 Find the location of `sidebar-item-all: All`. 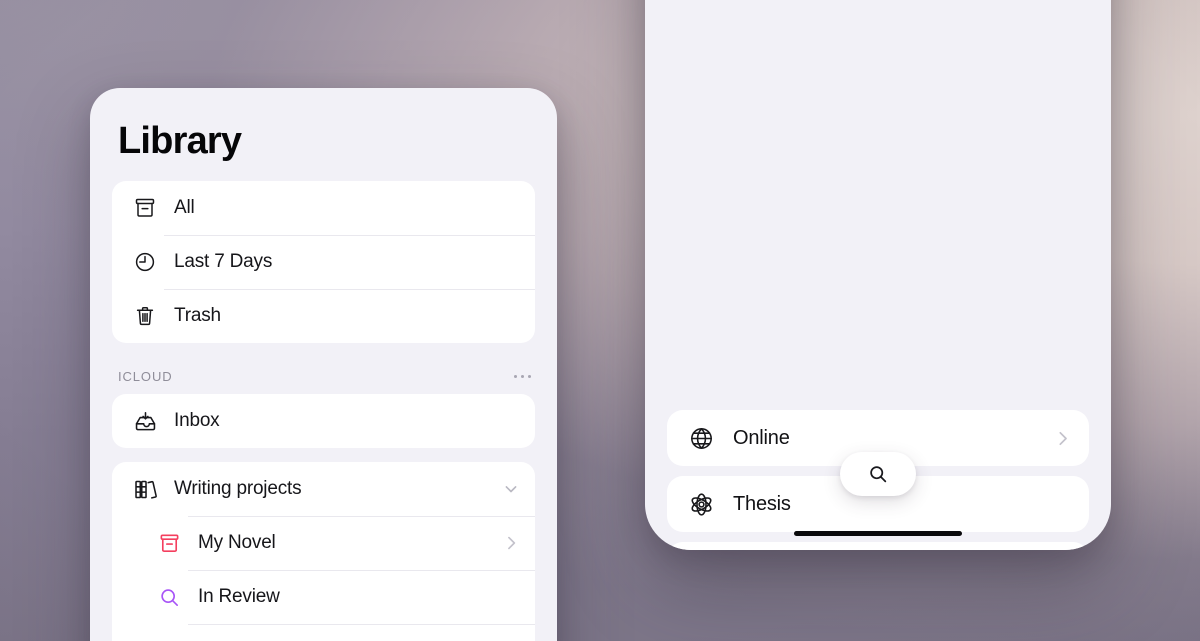

sidebar-item-all: All is located at coordinates (323, 208).